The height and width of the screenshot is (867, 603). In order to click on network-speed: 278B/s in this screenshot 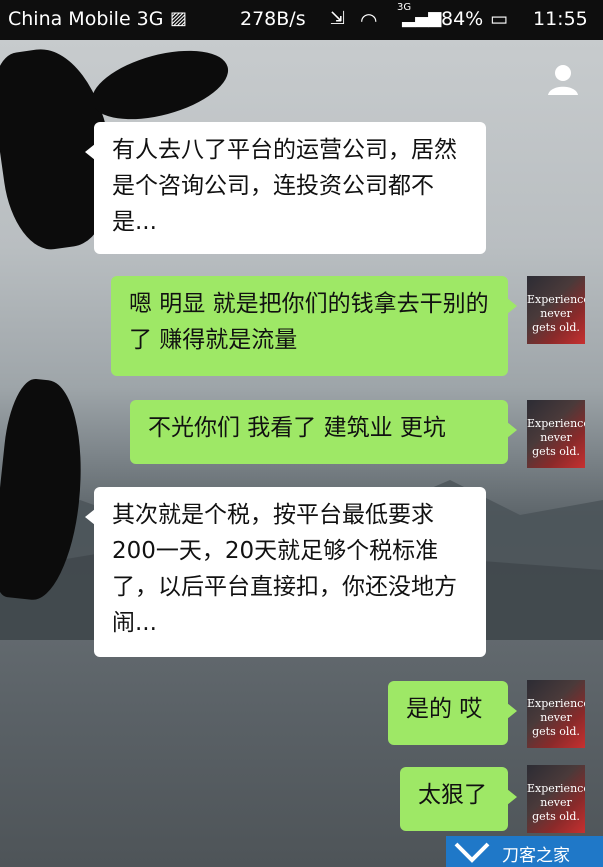, I will do `click(273, 19)`.